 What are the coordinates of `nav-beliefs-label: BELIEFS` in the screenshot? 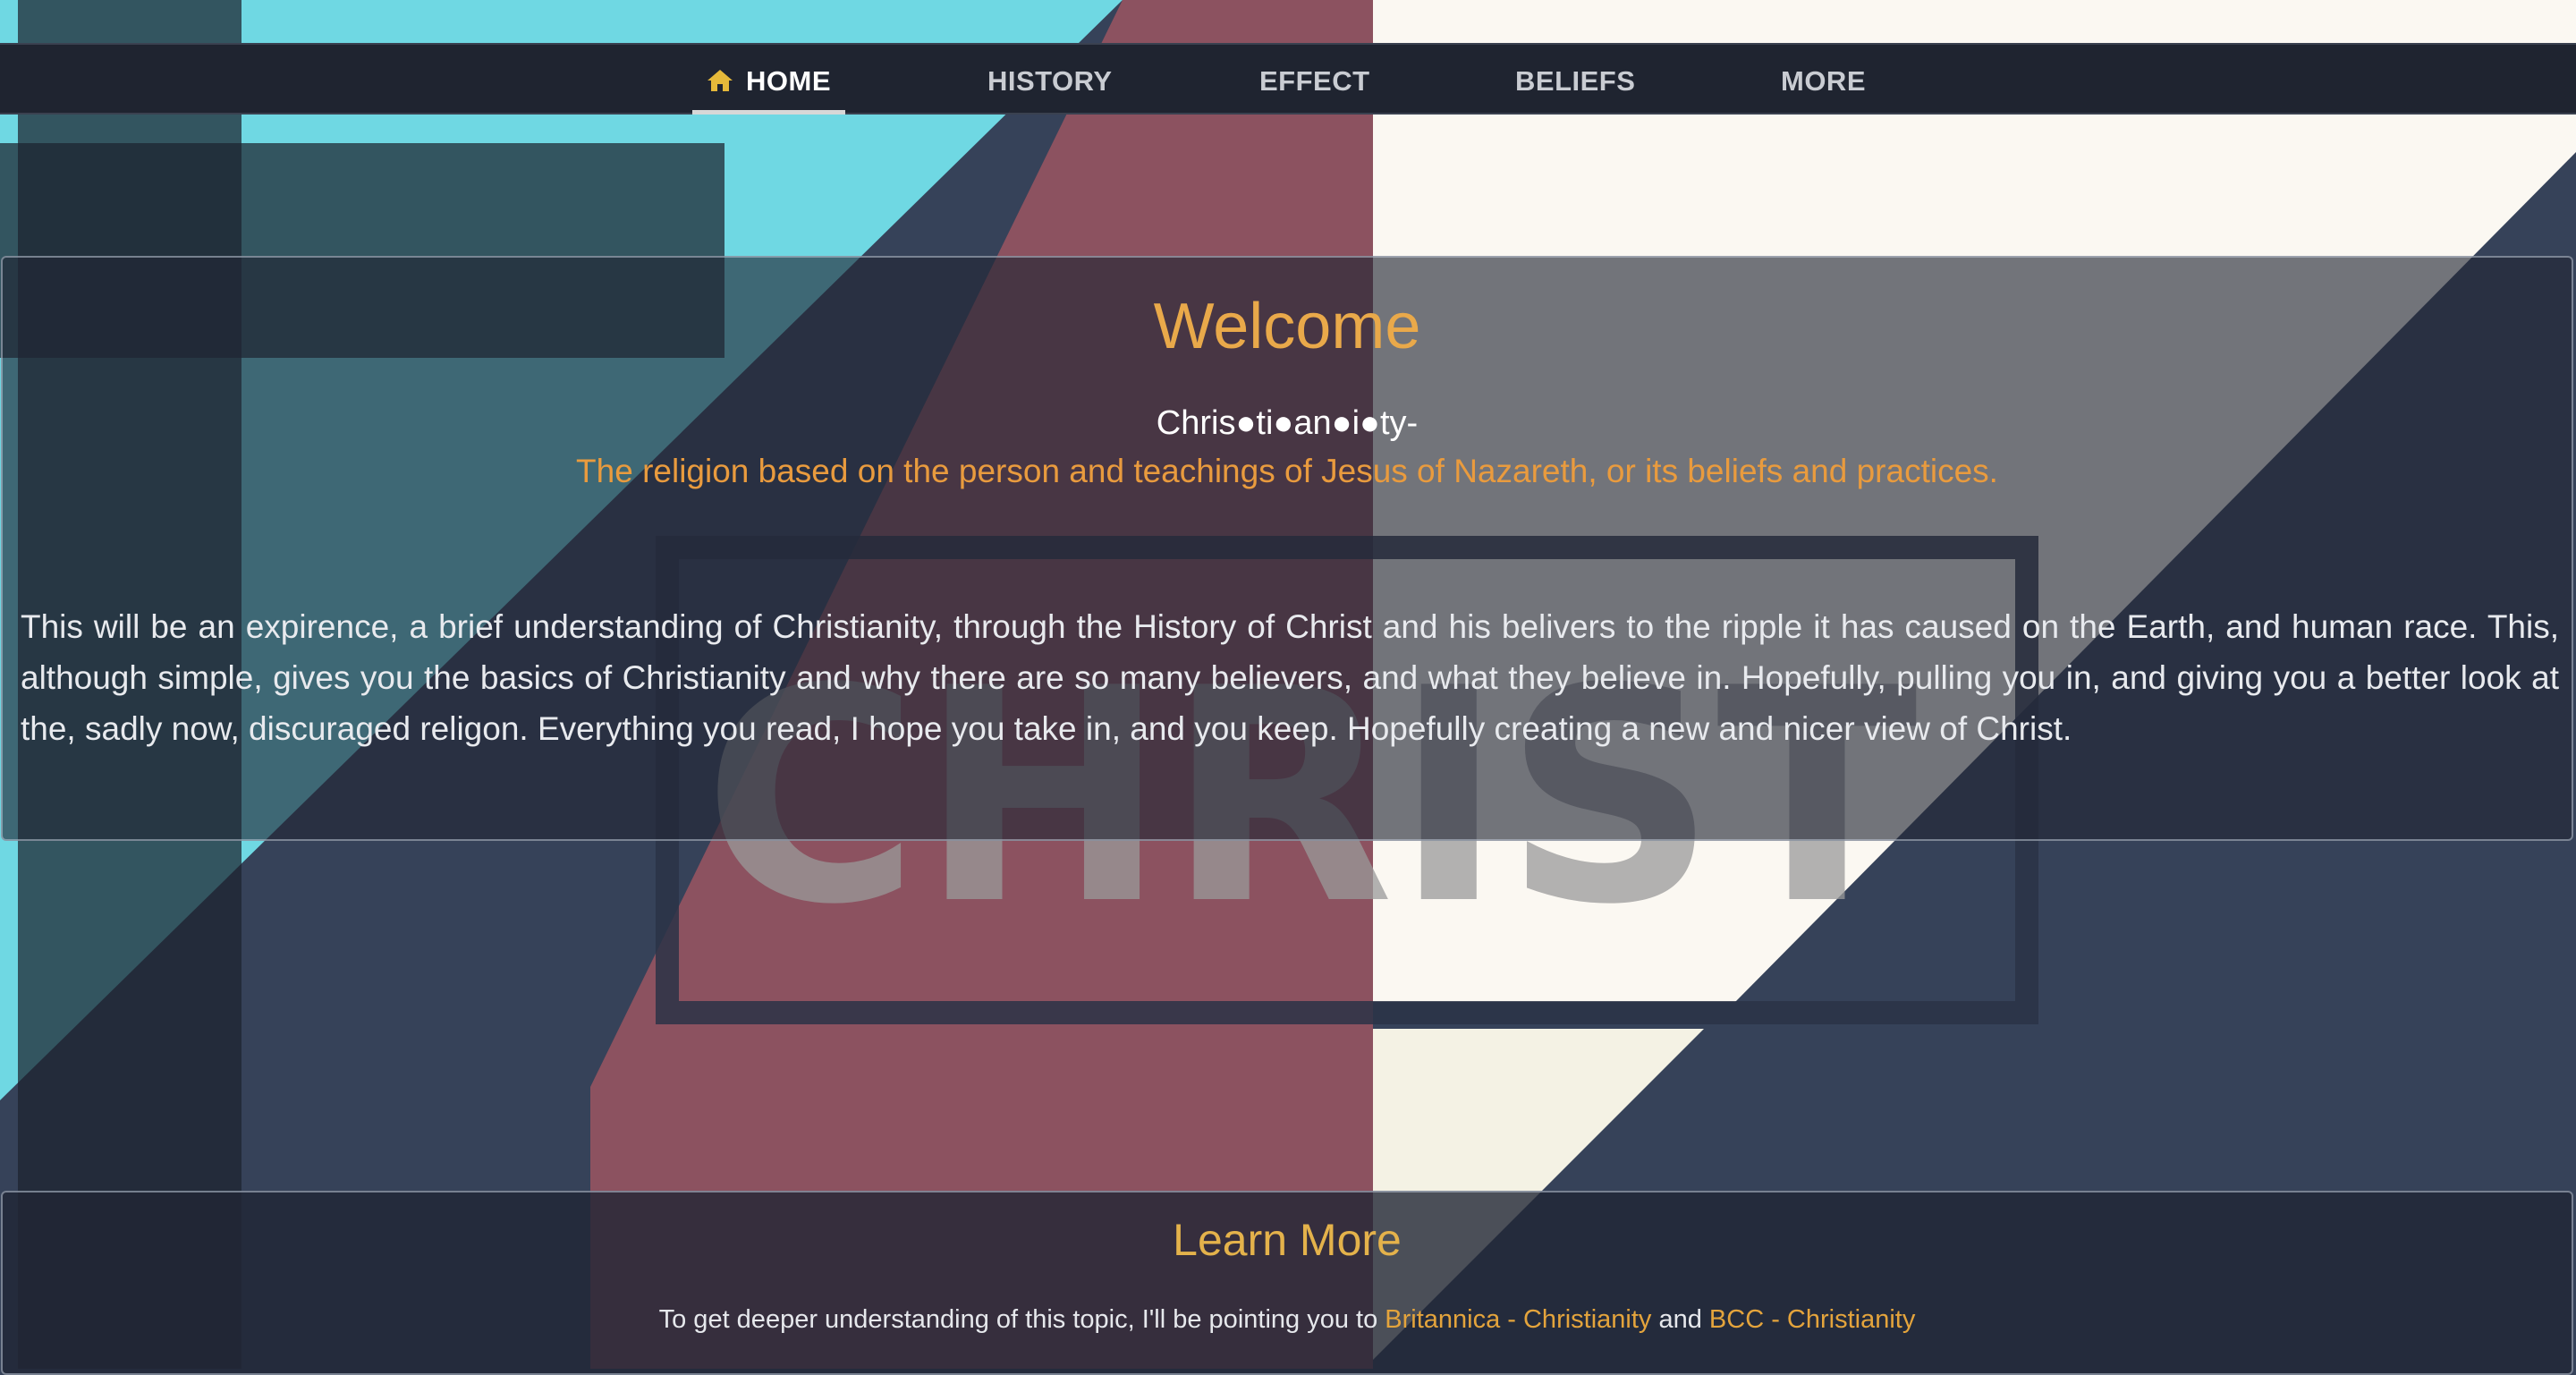 It's located at (1575, 81).